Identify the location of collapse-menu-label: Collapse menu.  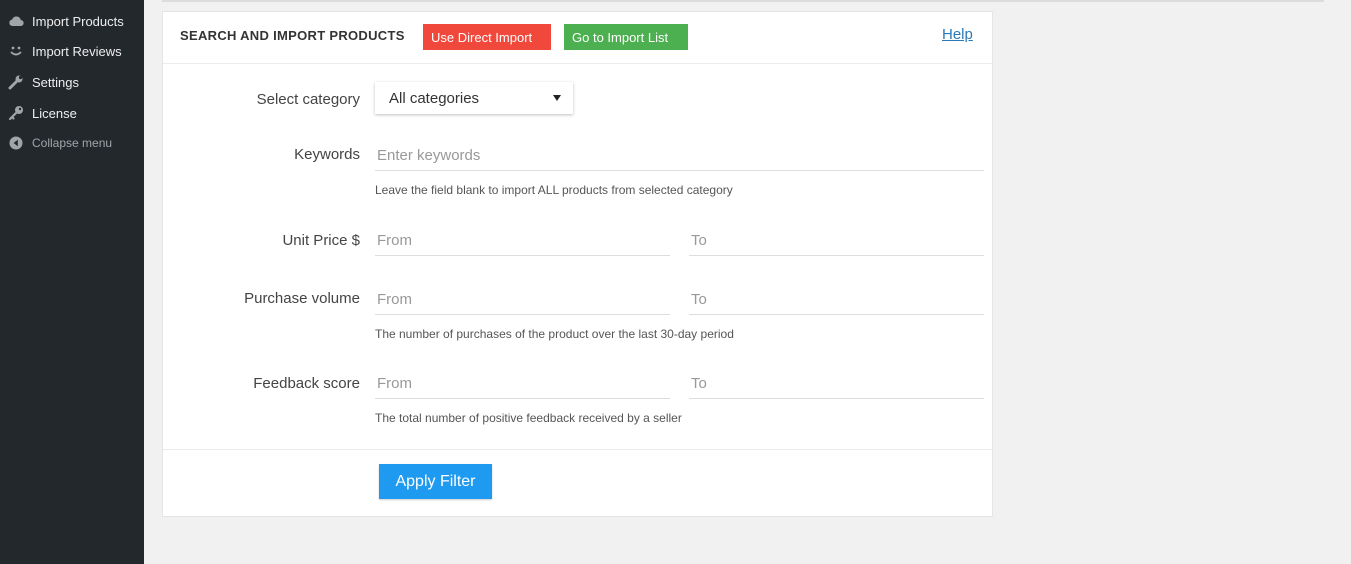
(72, 143).